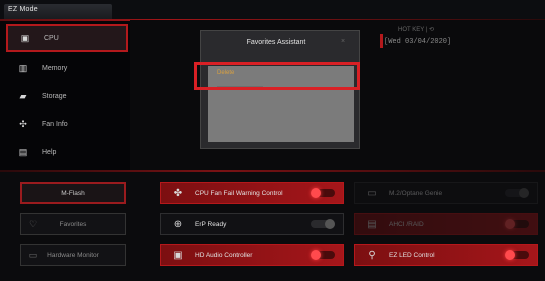 The image size is (545, 281). I want to click on close-icon: ×, so click(343, 41).